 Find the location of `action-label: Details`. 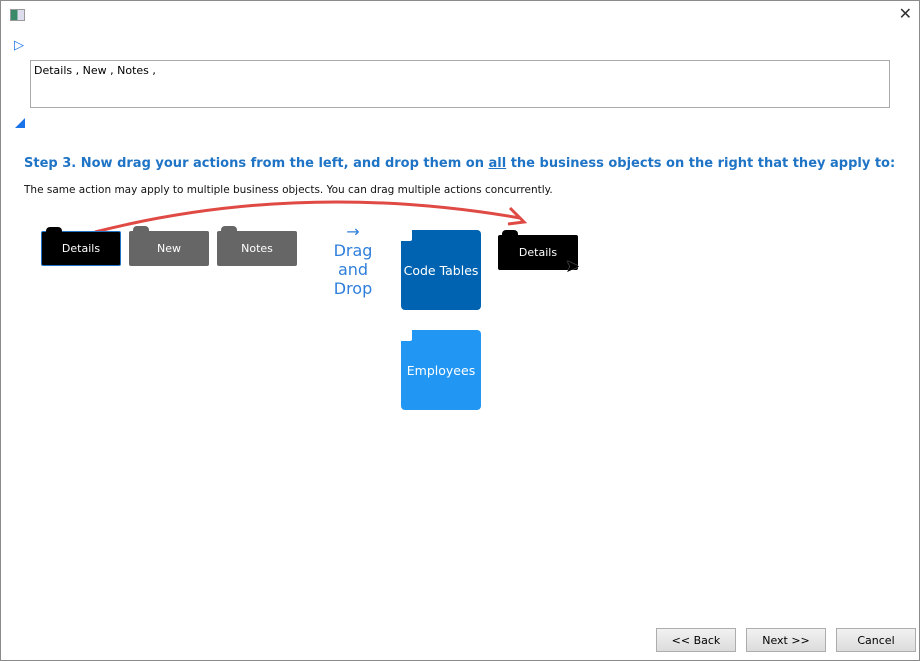

action-label: Details is located at coordinates (81, 248).